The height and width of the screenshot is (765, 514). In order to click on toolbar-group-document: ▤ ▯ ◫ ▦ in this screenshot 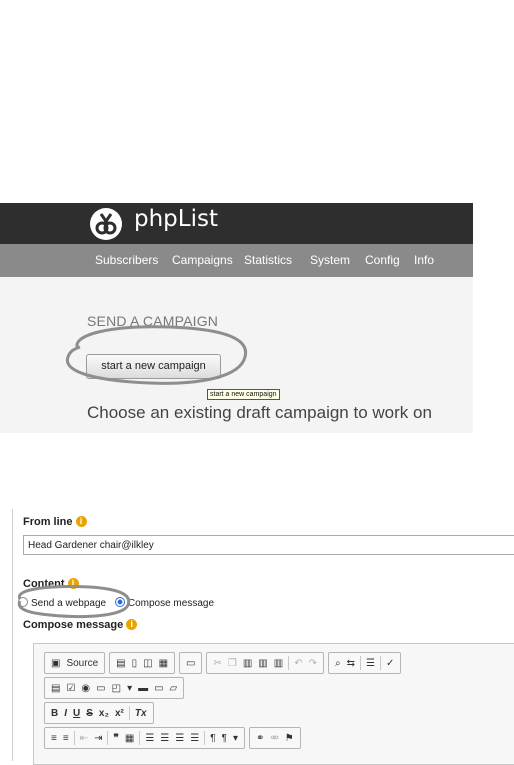, I will do `click(142, 663)`.